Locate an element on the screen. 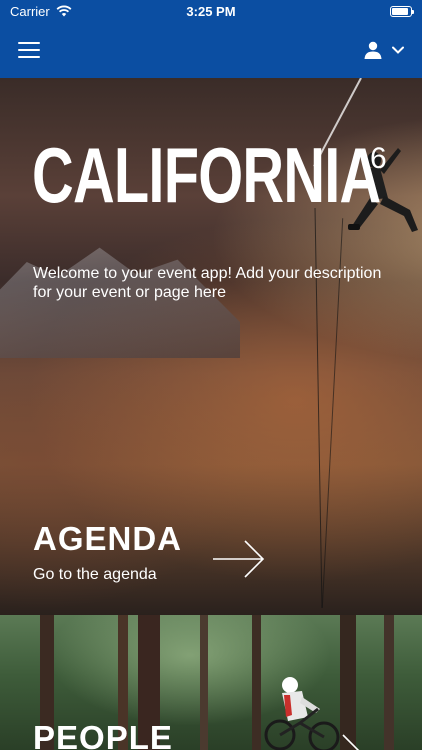  wifi-icon is located at coordinates (64, 11).